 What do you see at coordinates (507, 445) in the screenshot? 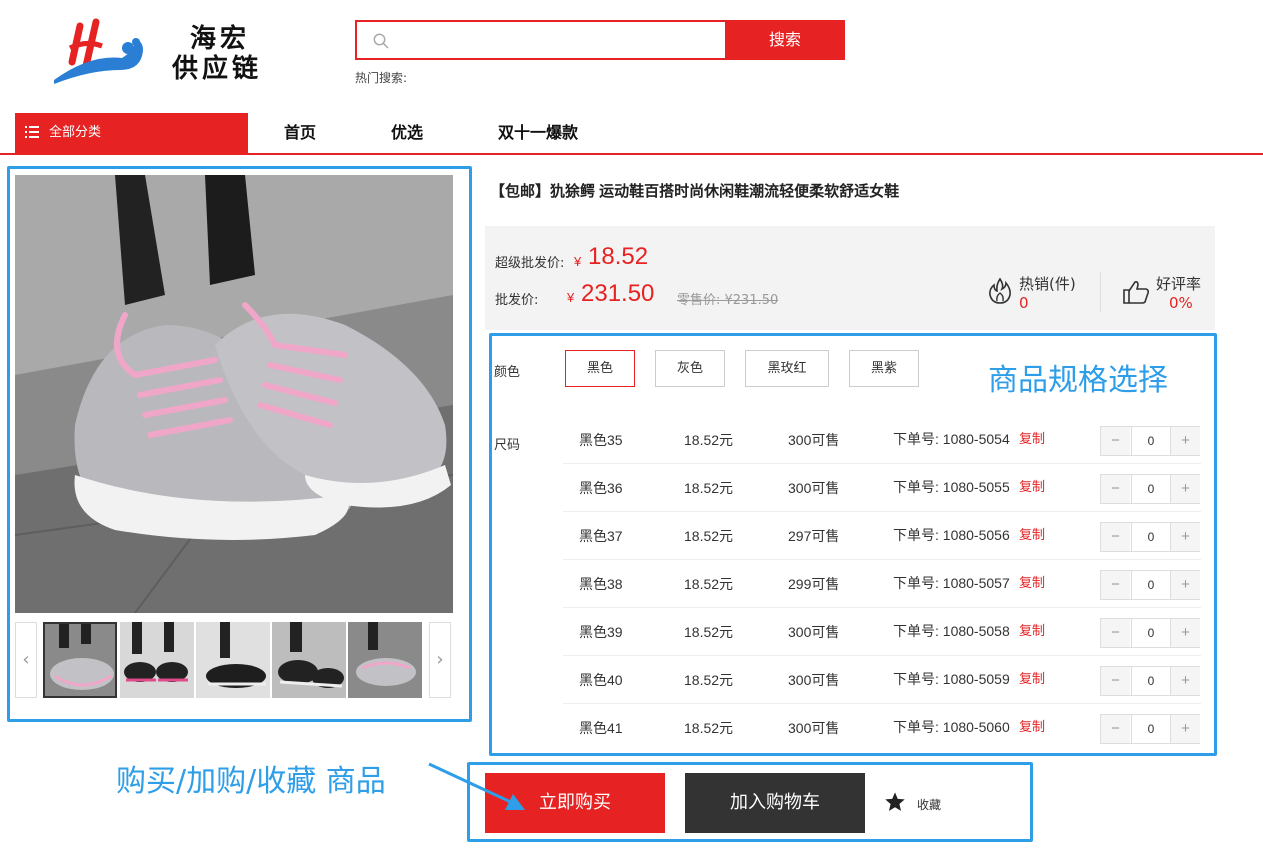
I see `size-label: 尺码` at bounding box center [507, 445].